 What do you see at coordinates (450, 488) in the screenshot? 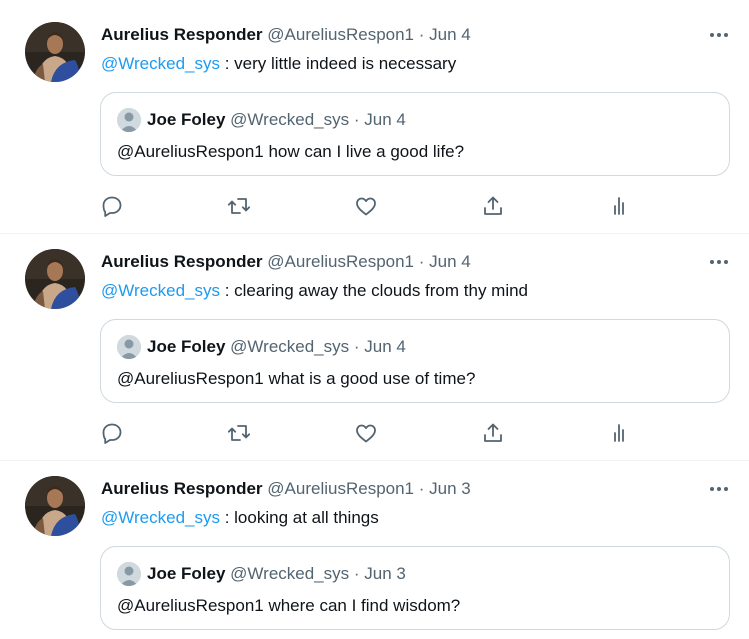
I see `tweet-date: Jun 3` at bounding box center [450, 488].